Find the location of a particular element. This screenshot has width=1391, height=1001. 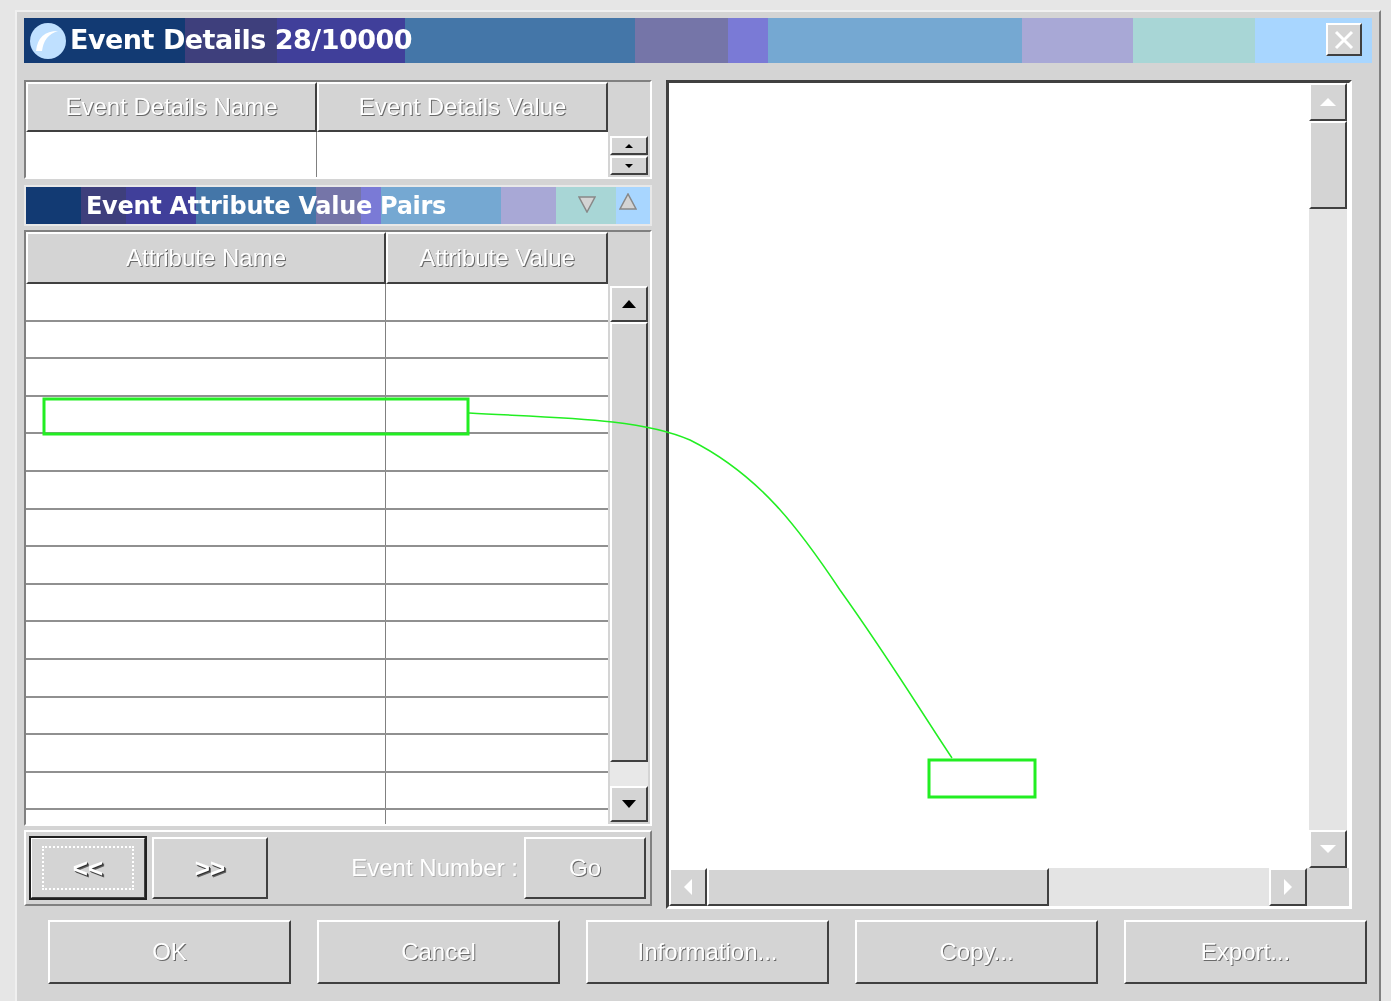

column-header: Event Details Name is located at coordinates (171, 107).